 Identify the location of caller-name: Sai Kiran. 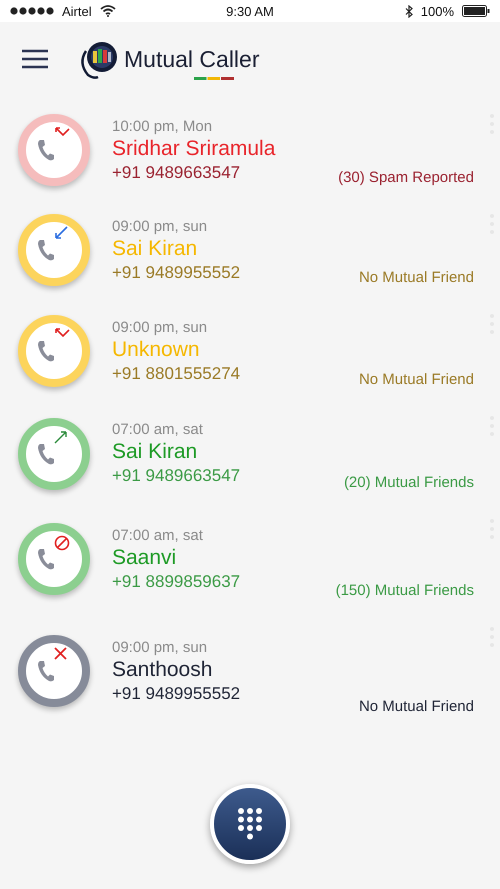
(228, 452).